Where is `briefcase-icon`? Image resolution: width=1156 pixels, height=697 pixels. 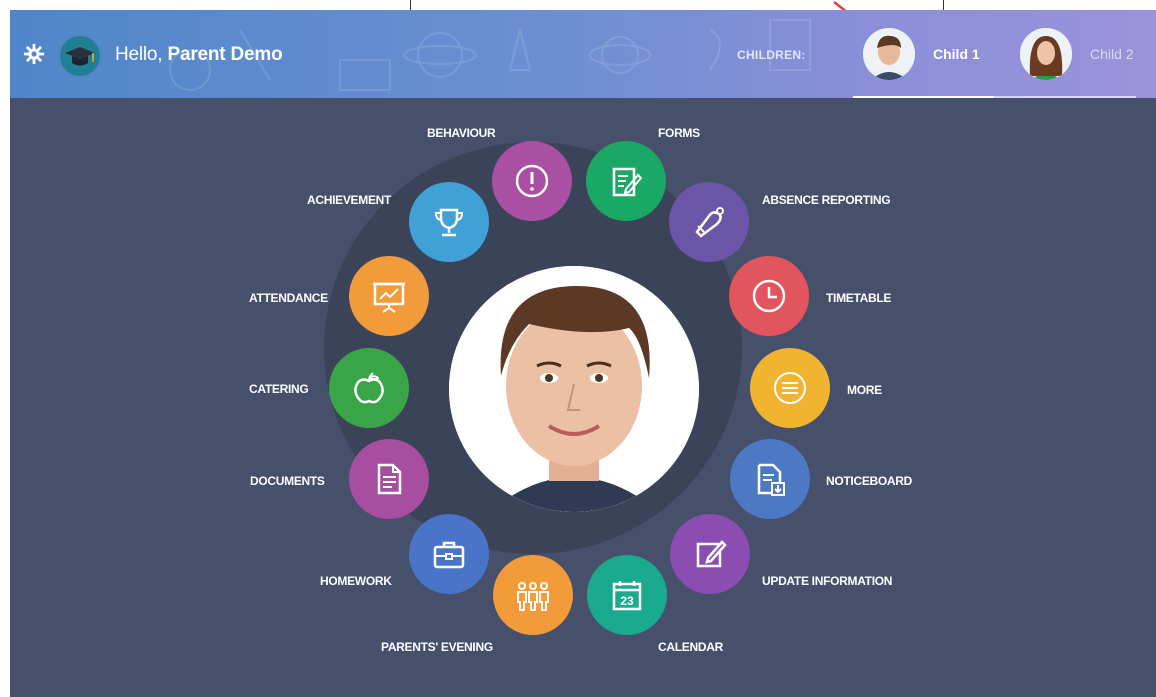
briefcase-icon is located at coordinates (449, 555).